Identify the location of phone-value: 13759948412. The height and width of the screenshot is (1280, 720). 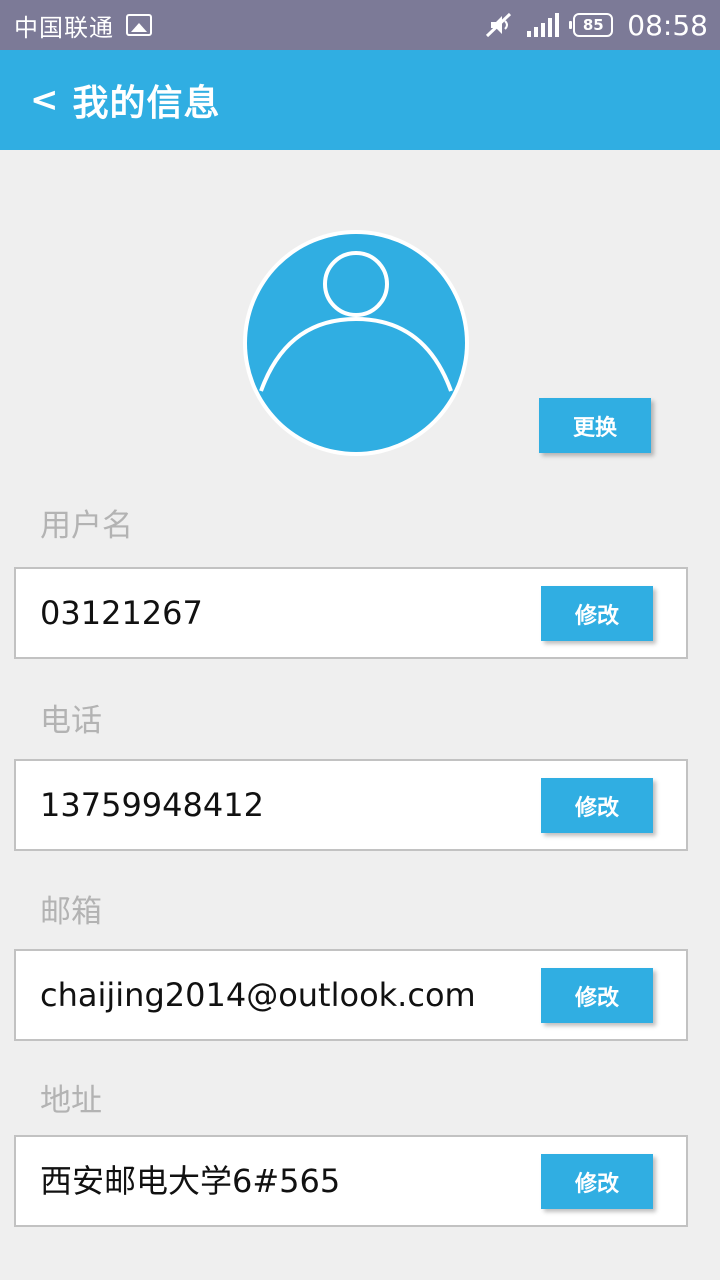
(152, 805).